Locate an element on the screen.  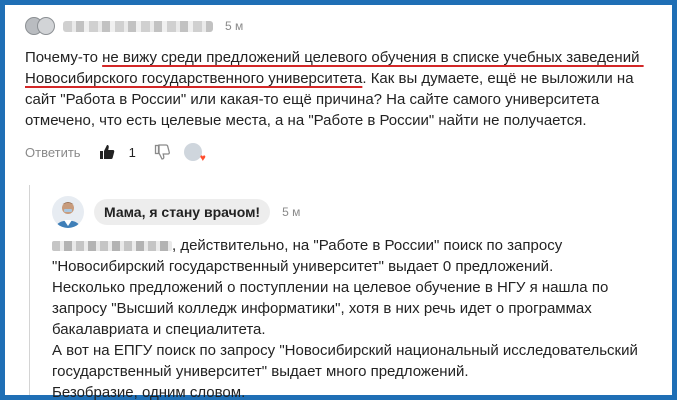
reaction-avatar-icon: ♥ is located at coordinates (194, 153).